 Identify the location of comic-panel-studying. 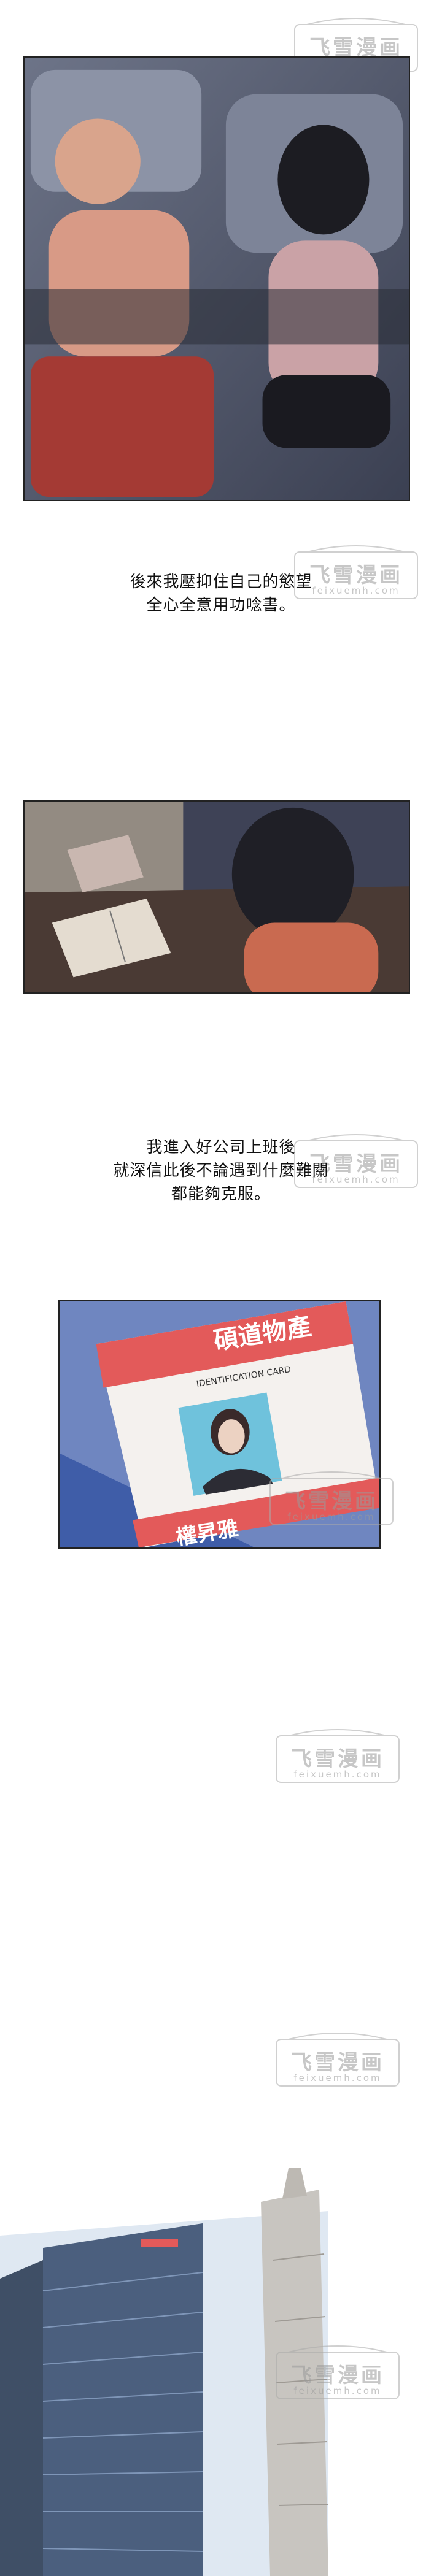
(217, 897).